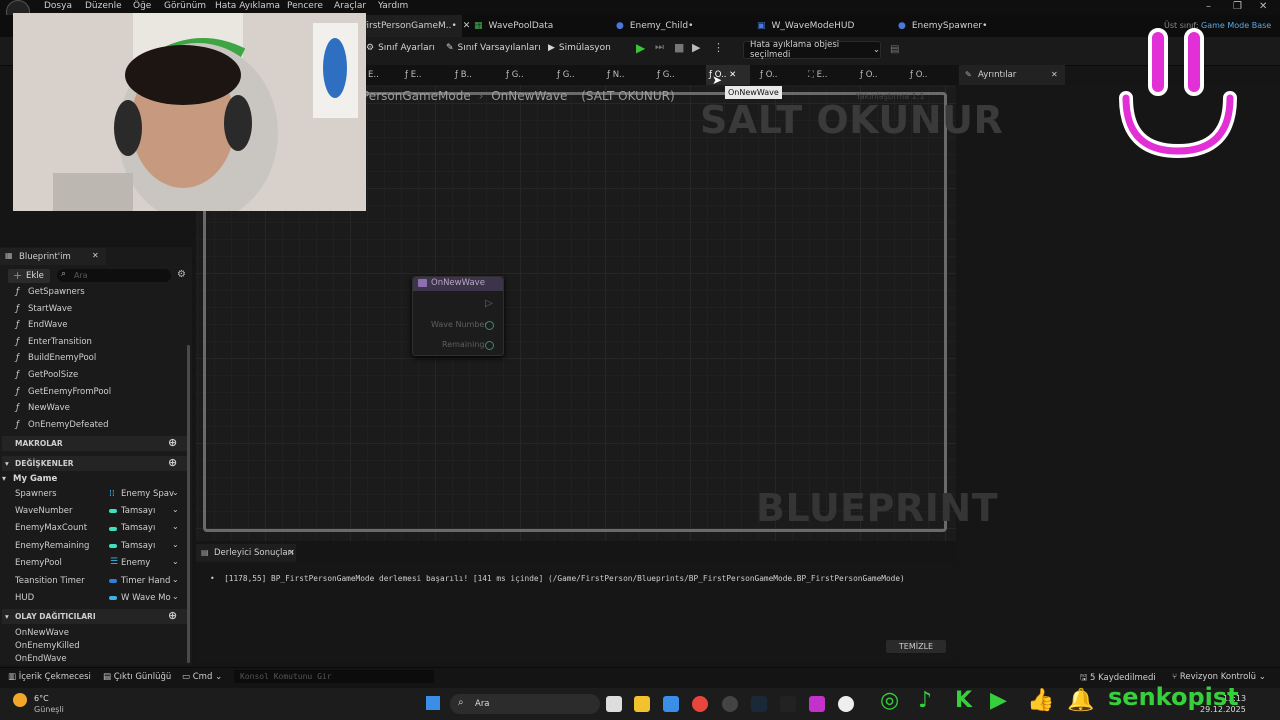 The height and width of the screenshot is (720, 1280). Describe the element at coordinates (458, 316) in the screenshot. I see `function-entry-node: OnNewWave ▷ Wave Number Remaining` at that location.